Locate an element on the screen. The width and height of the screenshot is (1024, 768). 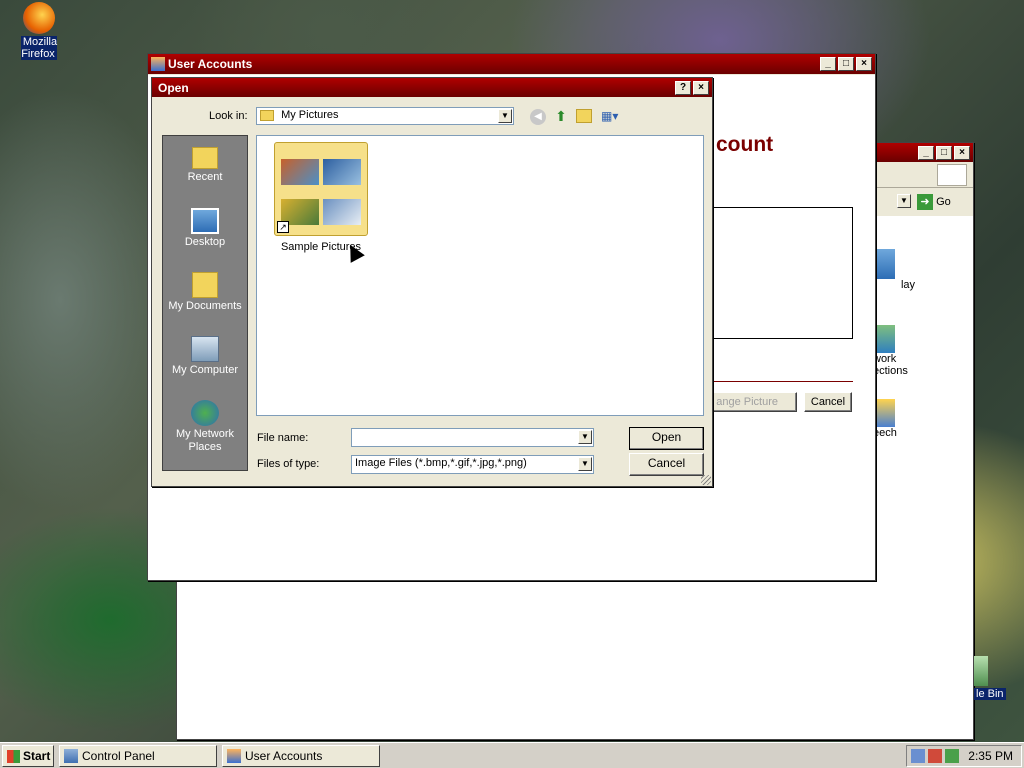
go-arrow-icon: ➜ is located at coordinates (925, 202).